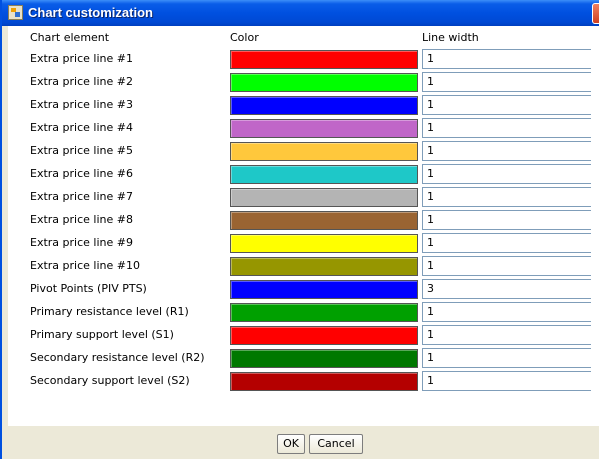 The height and width of the screenshot is (459, 599). I want to click on chart-element-label: Pivot Points (PIV PTS), so click(88, 288).